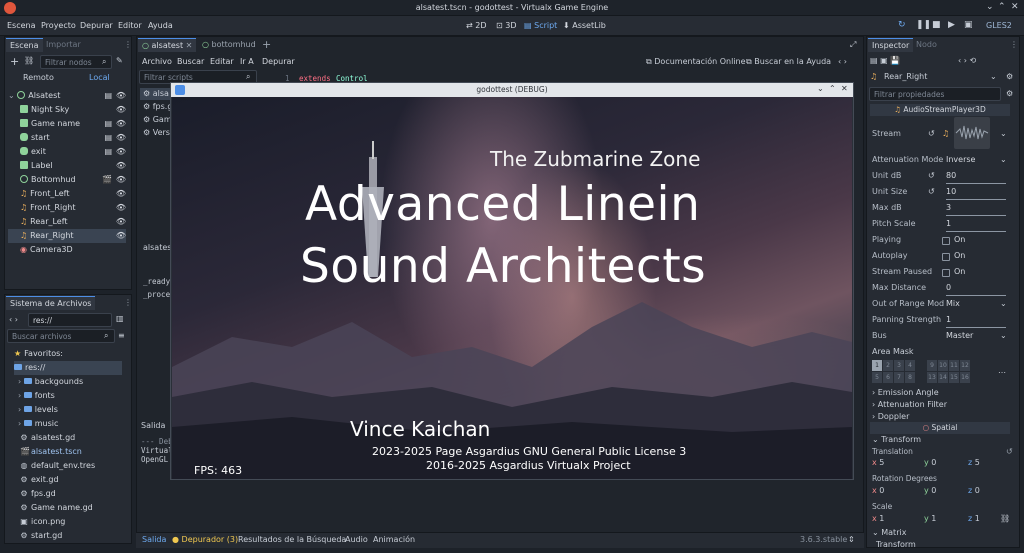 The image size is (1024, 553). I want to click on script-menu-depurar: Depurar, so click(278, 61).